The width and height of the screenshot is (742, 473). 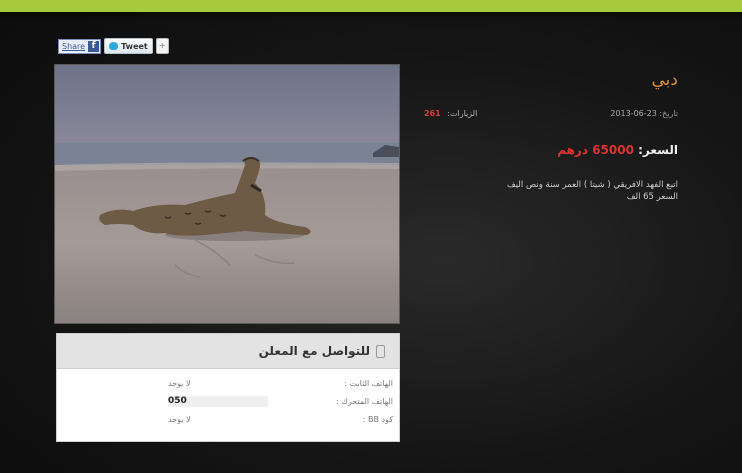 What do you see at coordinates (94, 46) in the screenshot?
I see `facebook-icon: f` at bounding box center [94, 46].